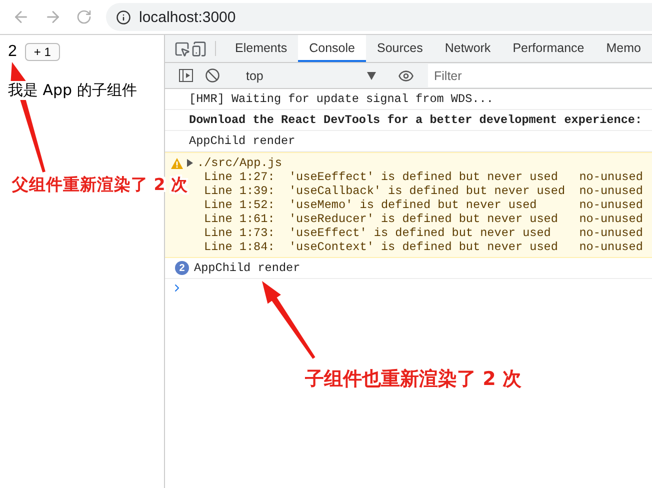  I want to click on devtools-tab: Performance, so click(549, 48).